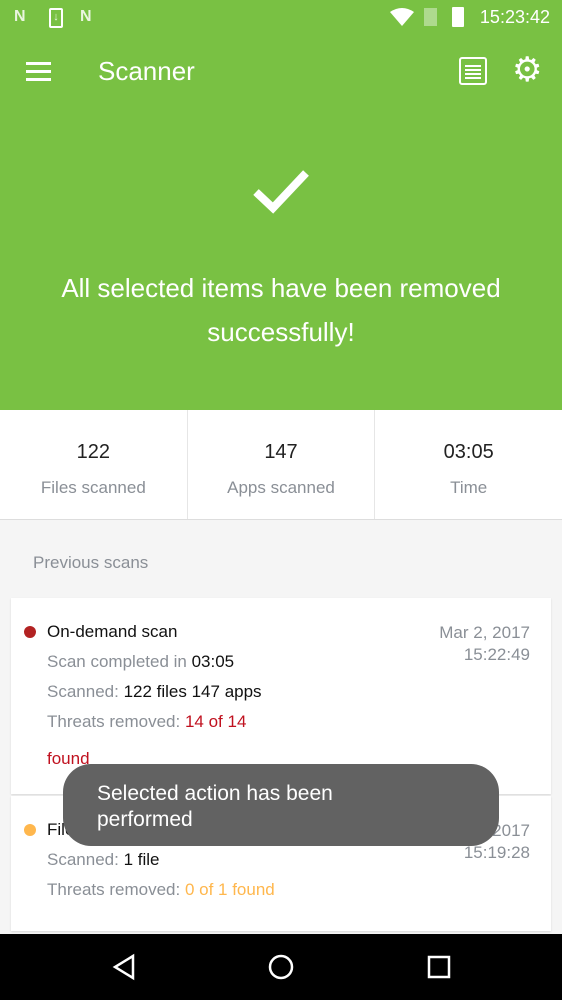 This screenshot has width=562, height=1000. I want to click on scan-scanned: Scanned: 1 file, so click(103, 859).